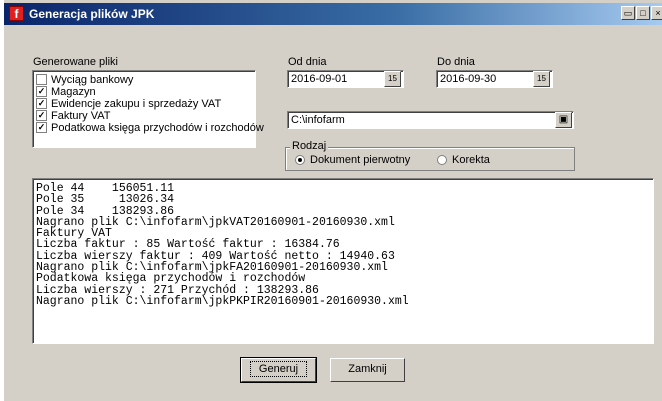 This screenshot has height=401, width=662. I want to click on log-line: Podatkowa księga przychodów i rozchodów, so click(171, 279).